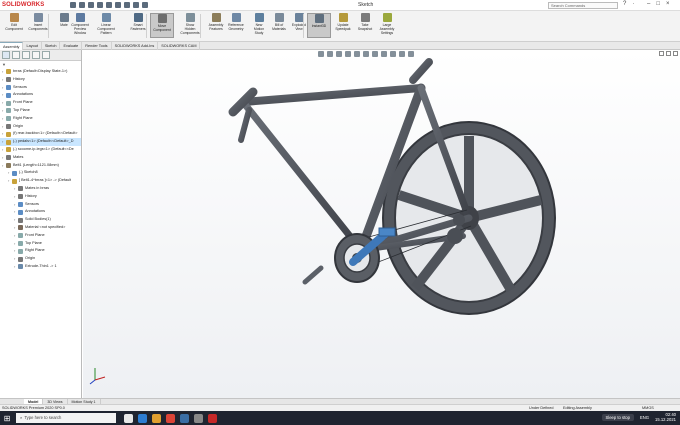 The image size is (680, 425). What do you see at coordinates (40, 150) in the screenshot?
I see `tree-node: › (-) scoome-ip-legs<1> (Default<<De` at bounding box center [40, 150].